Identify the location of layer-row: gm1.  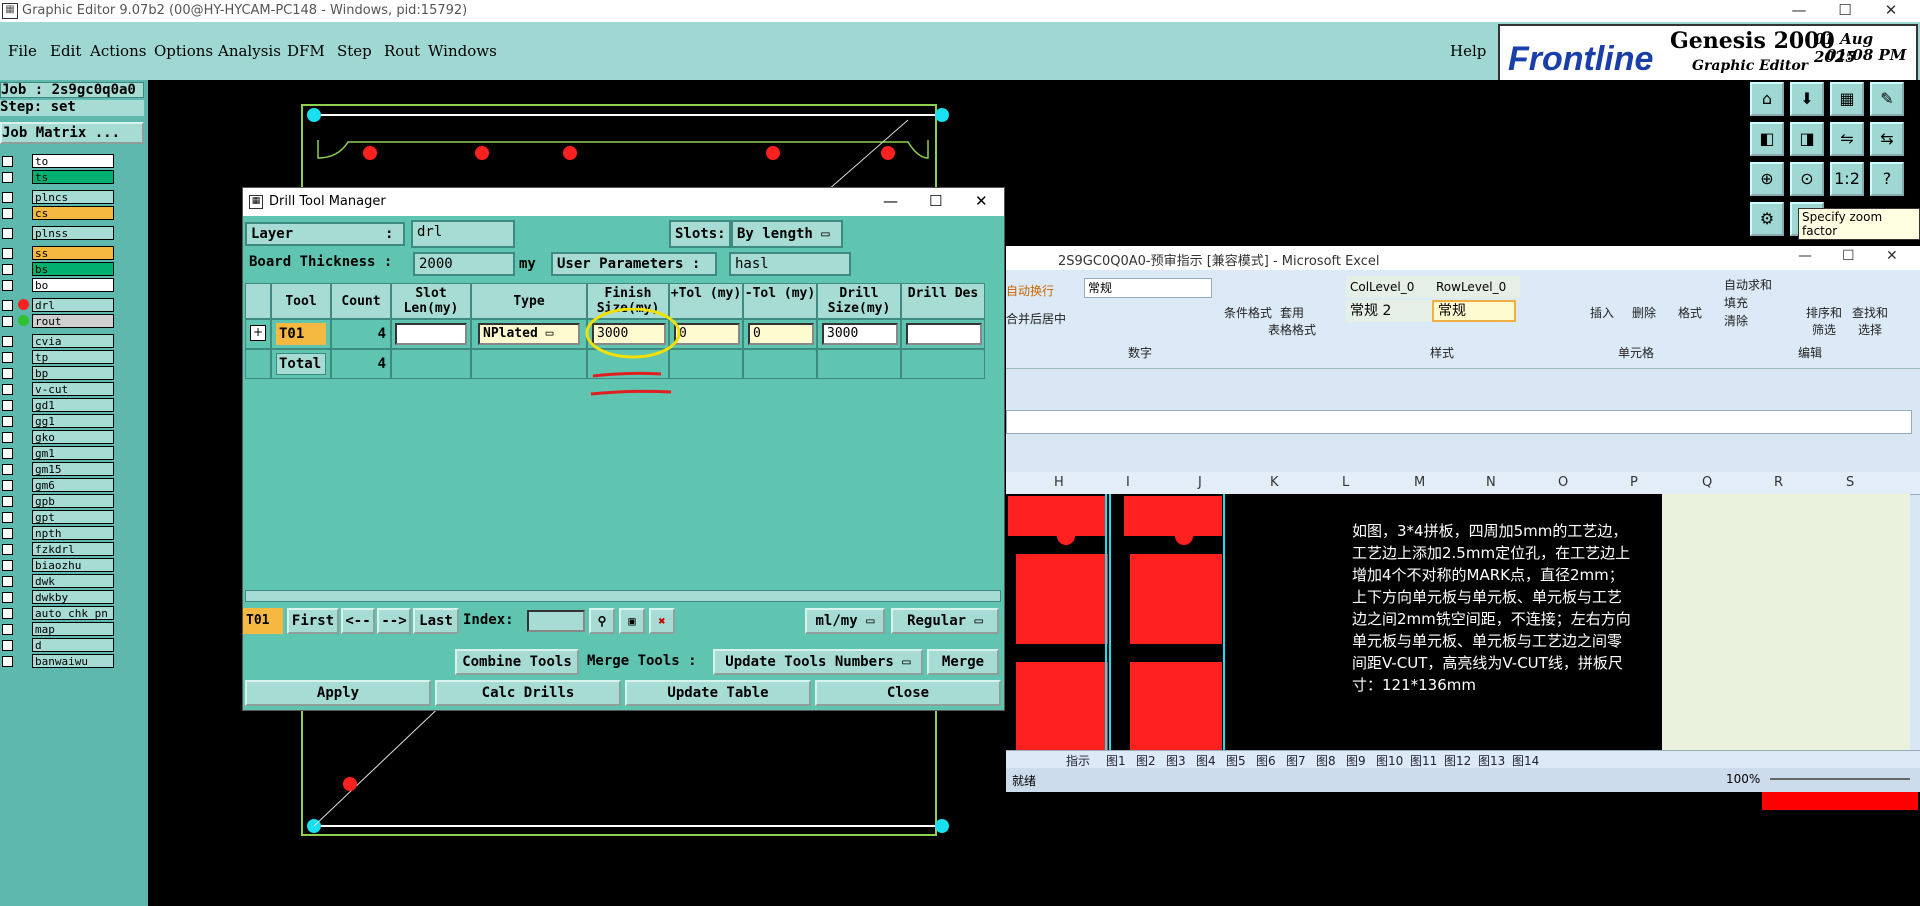
(59, 453).